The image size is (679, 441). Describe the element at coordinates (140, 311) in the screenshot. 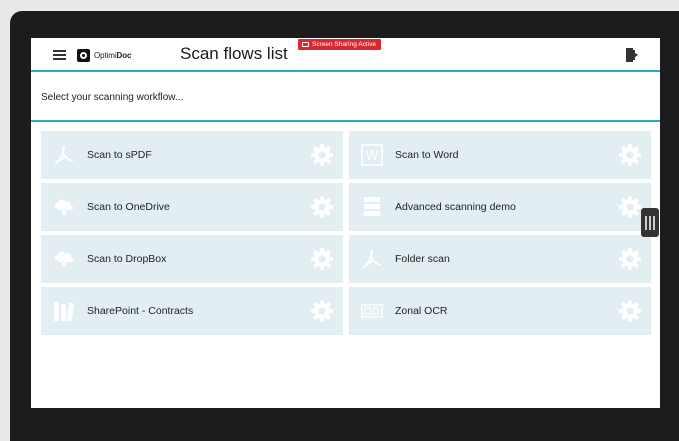

I see `flow-label: SharePoint - Contracts` at that location.